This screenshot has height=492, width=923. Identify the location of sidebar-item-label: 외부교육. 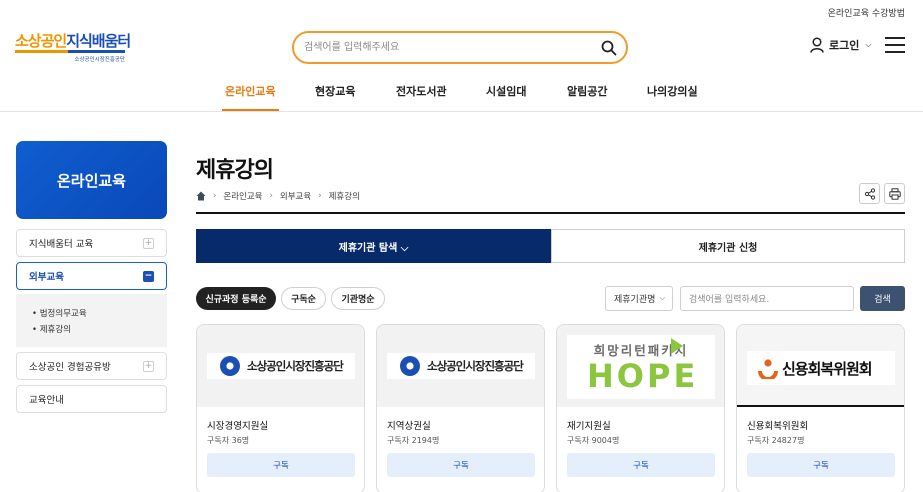
(46, 277).